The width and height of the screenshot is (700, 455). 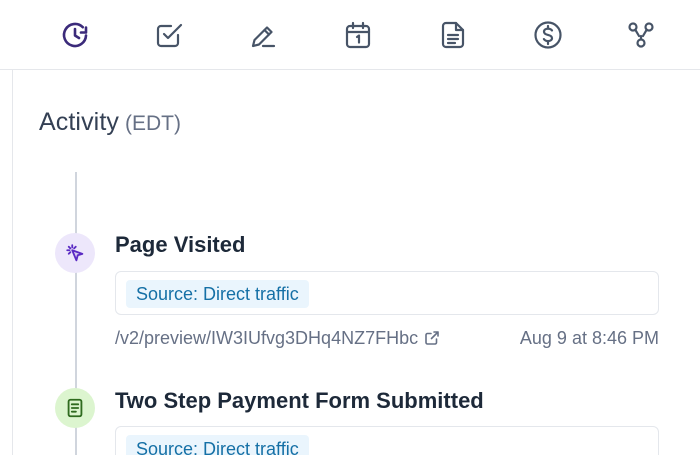 I want to click on event-icon-form-submitted, so click(x=75, y=408).